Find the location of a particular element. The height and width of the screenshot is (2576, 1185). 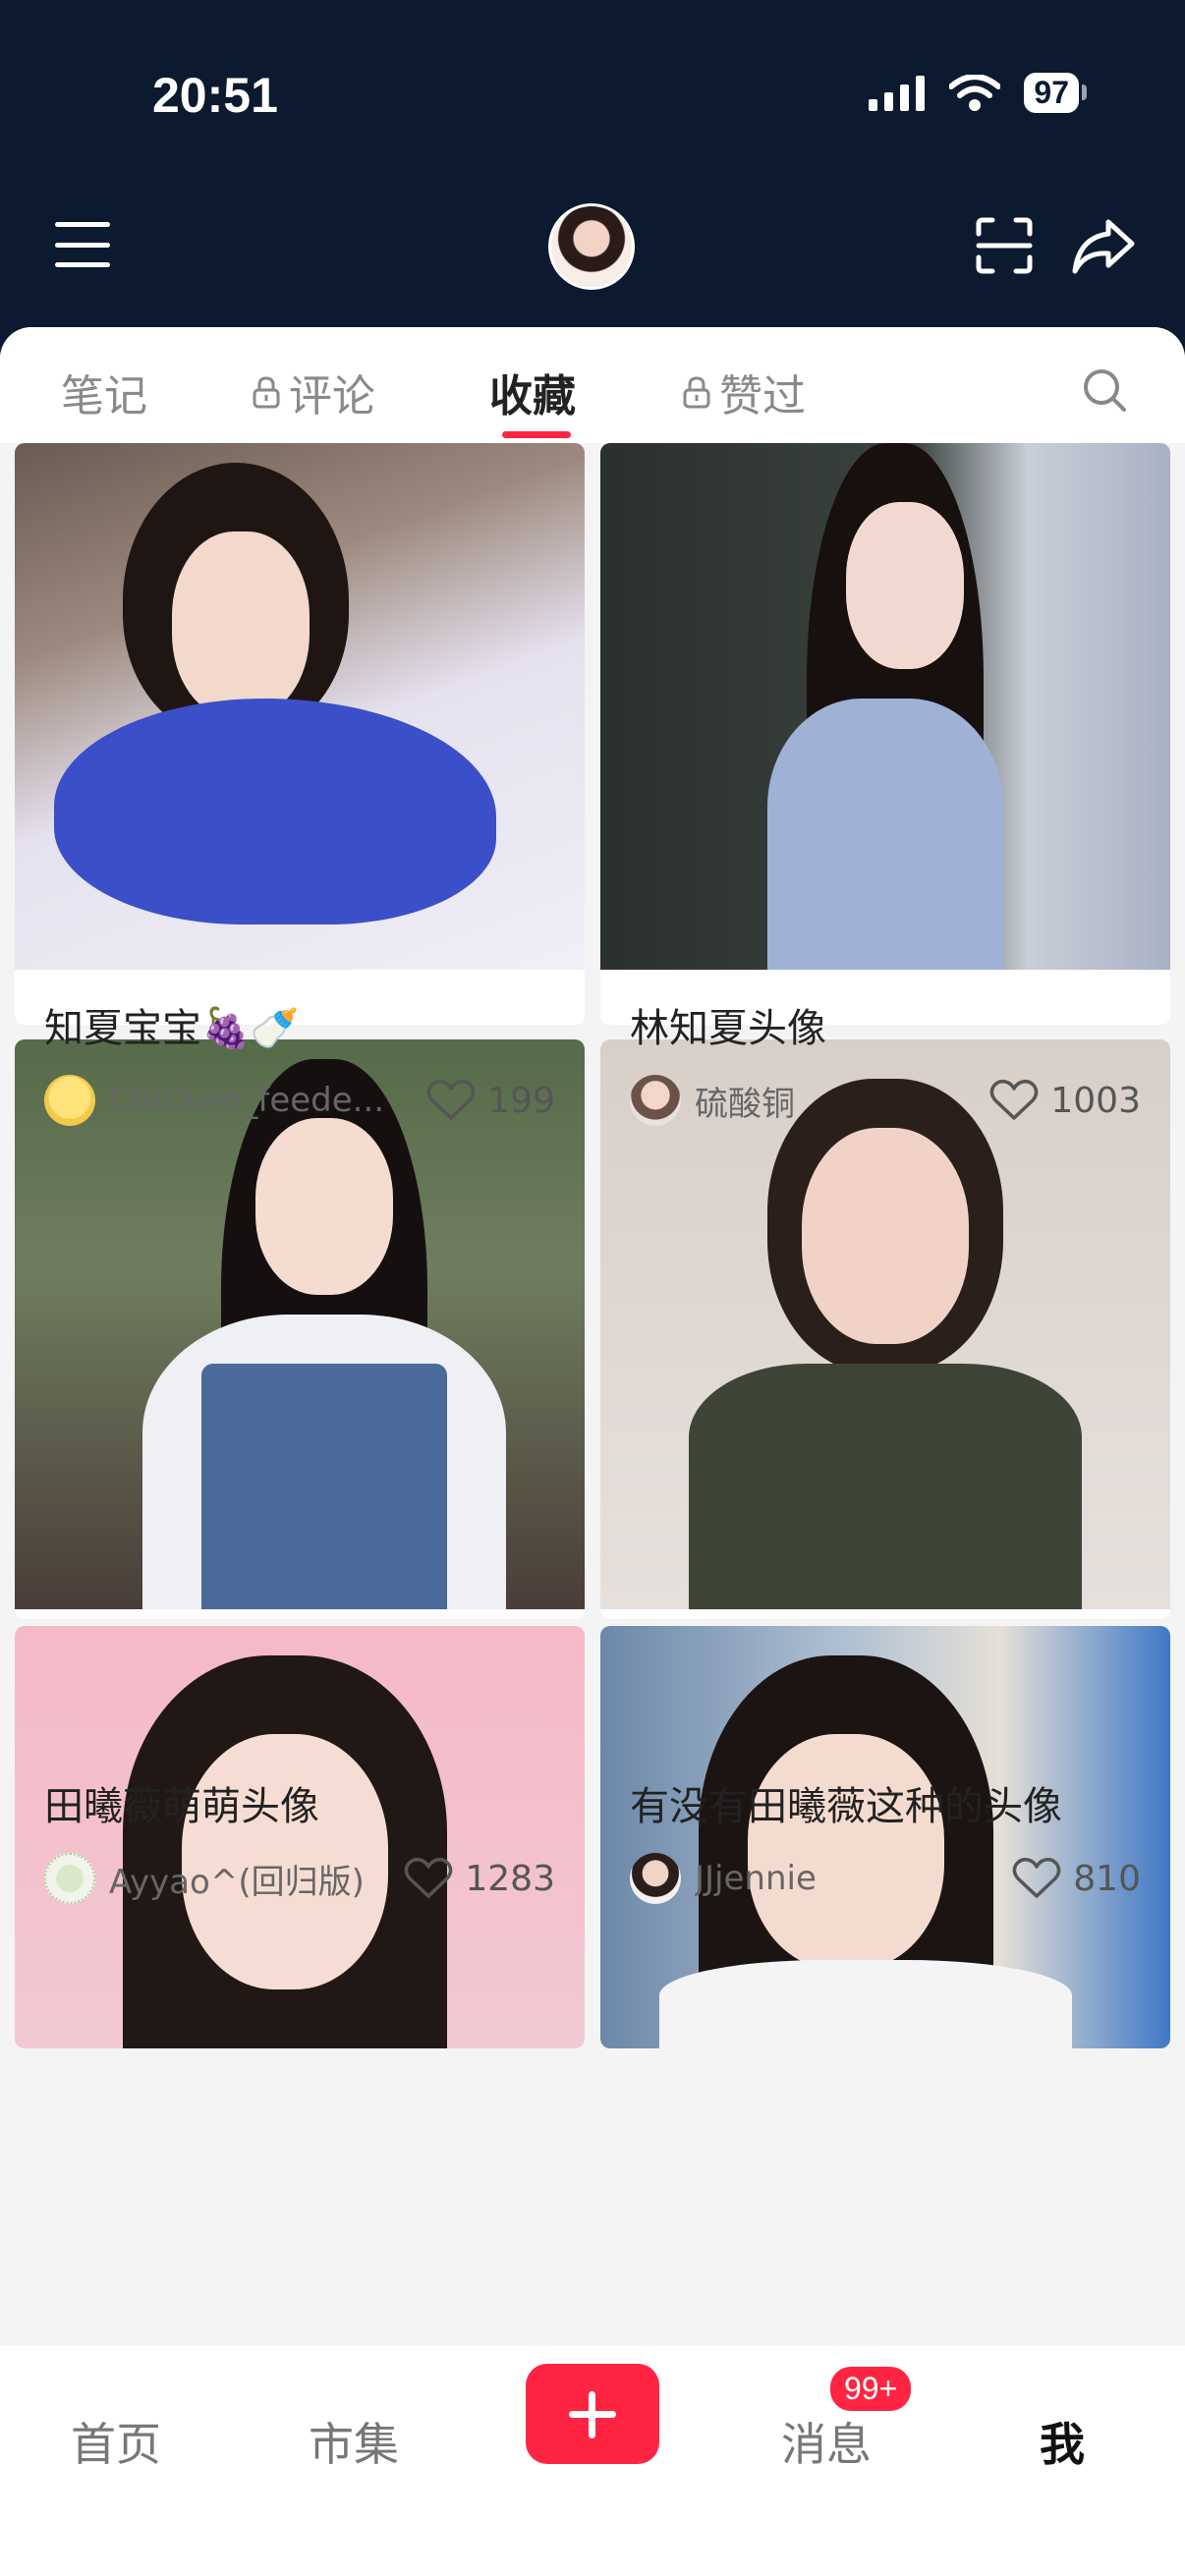

profile-tabs: 笔记 评论 收藏 赞过 is located at coordinates (592, 385).